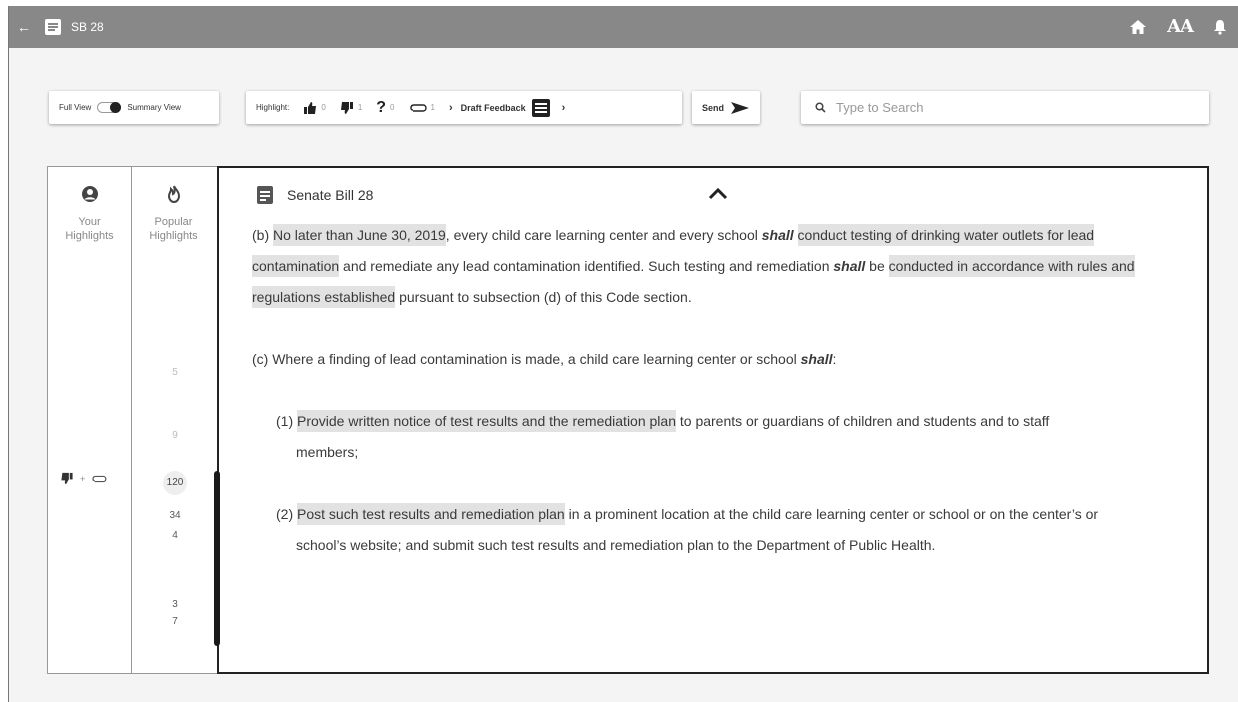  What do you see at coordinates (175, 372) in the screenshot?
I see `popular-count: 5` at bounding box center [175, 372].